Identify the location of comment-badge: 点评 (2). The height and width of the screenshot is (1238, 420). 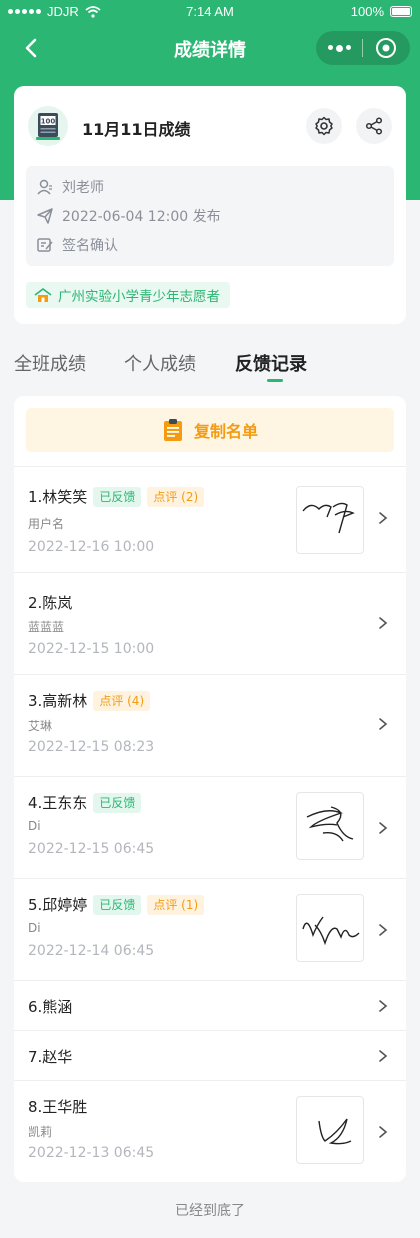
(176, 497).